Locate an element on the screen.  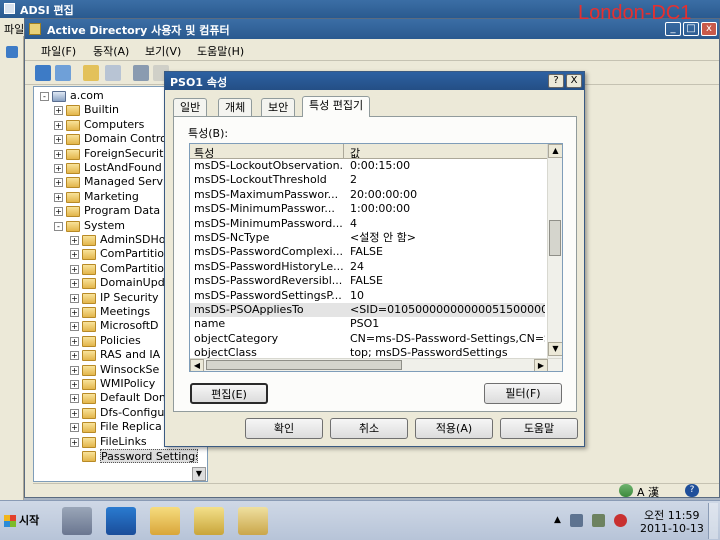
attribute-value: FALSE is located at coordinates (366, 252).